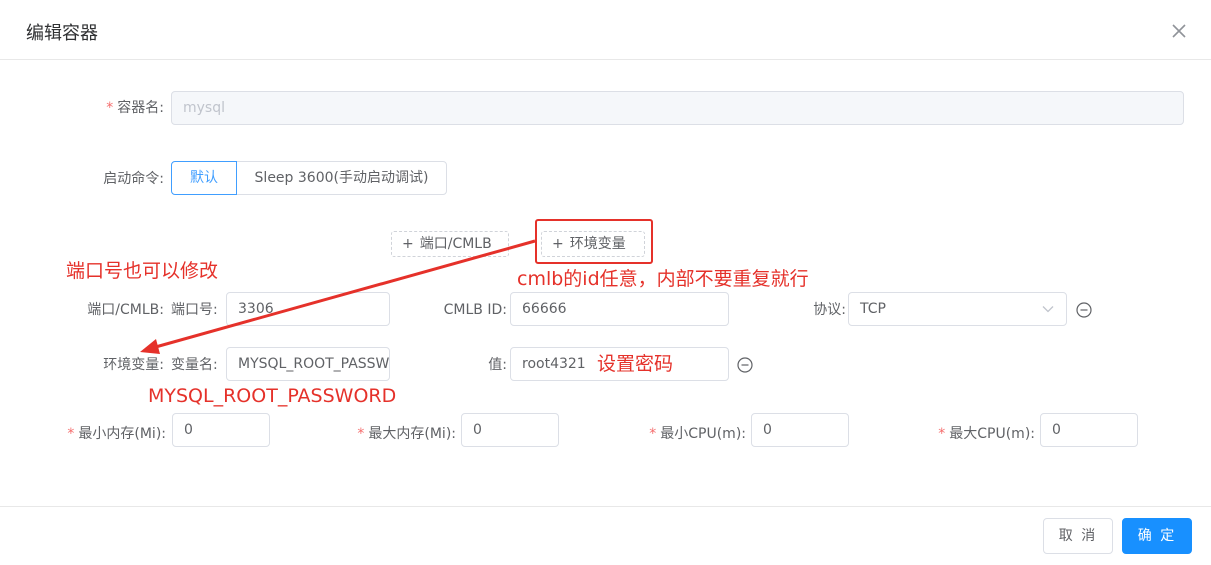 This screenshot has height=565, width=1211. What do you see at coordinates (62, 33) in the screenshot?
I see `dialog-title: 编辑容器` at bounding box center [62, 33].